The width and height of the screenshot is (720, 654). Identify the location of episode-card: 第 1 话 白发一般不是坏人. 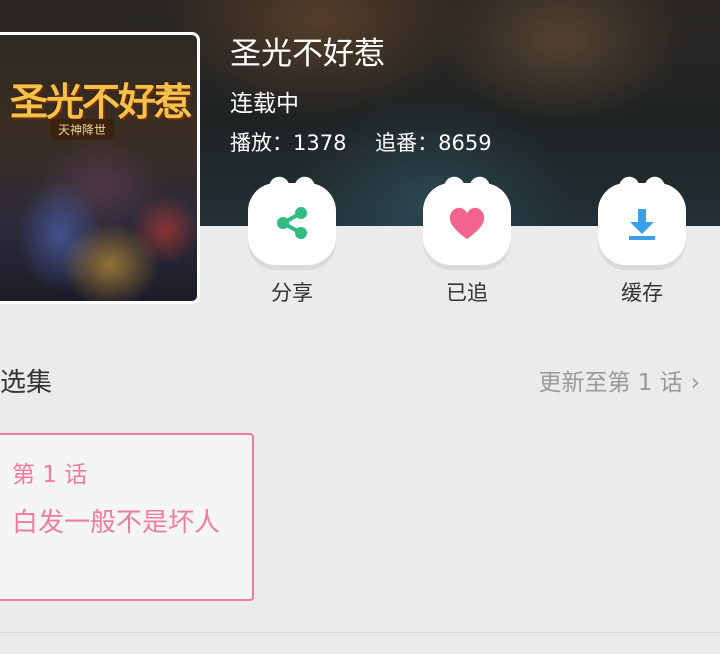
(127, 517).